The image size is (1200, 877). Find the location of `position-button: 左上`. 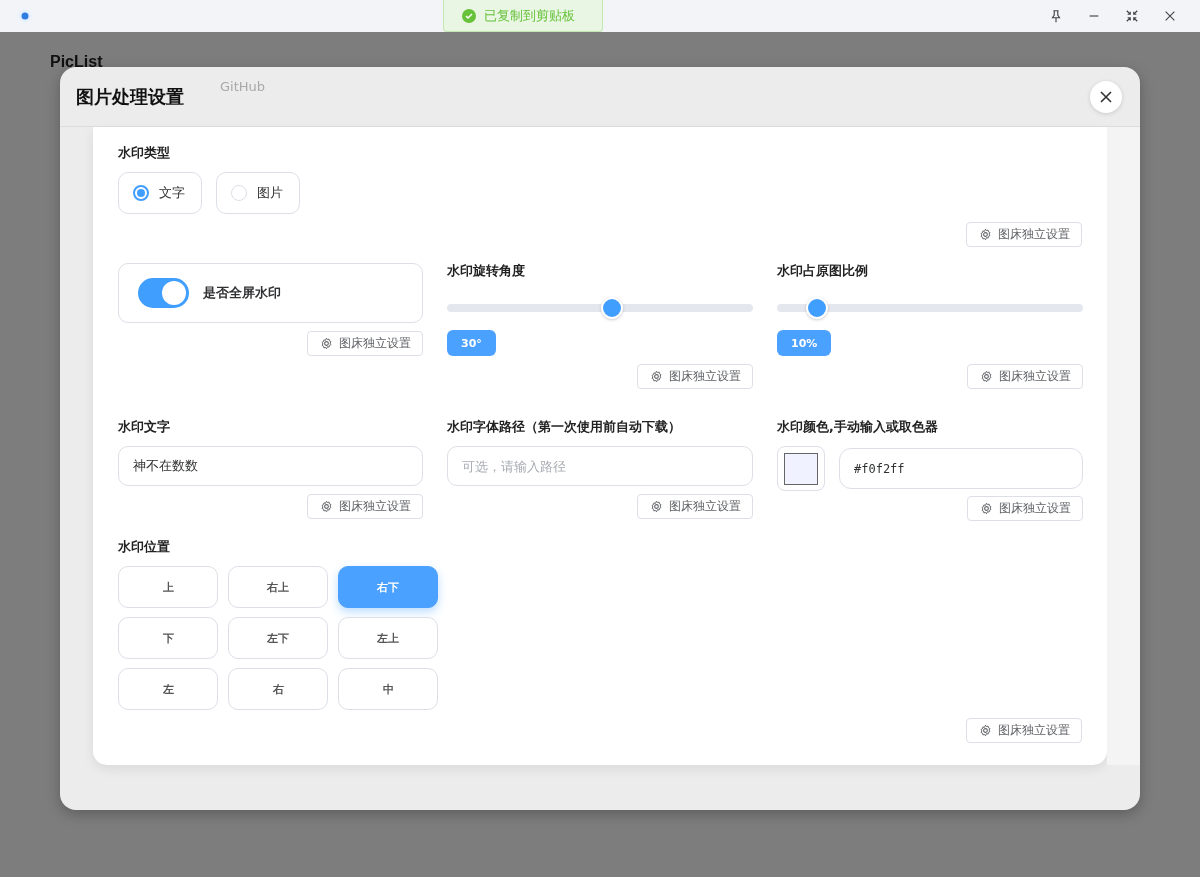

position-button: 左上 is located at coordinates (388, 638).